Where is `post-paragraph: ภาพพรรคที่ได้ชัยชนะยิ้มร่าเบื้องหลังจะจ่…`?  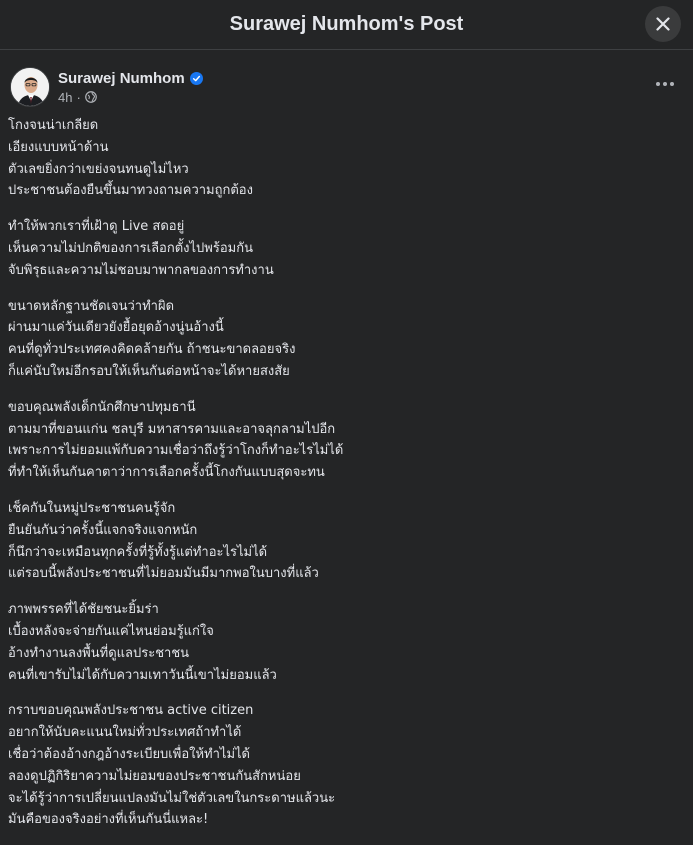 post-paragraph: ภาพพรรคที่ได้ชัยชนะยิ้มร่าเบื้องหลังจะจ่… is located at coordinates (343, 642).